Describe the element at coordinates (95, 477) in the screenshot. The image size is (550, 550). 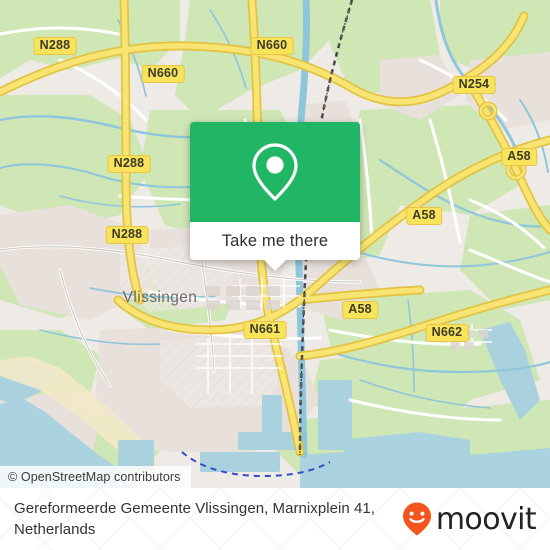
I see `osm-attribution: © OpenStreetMap contributors` at that location.